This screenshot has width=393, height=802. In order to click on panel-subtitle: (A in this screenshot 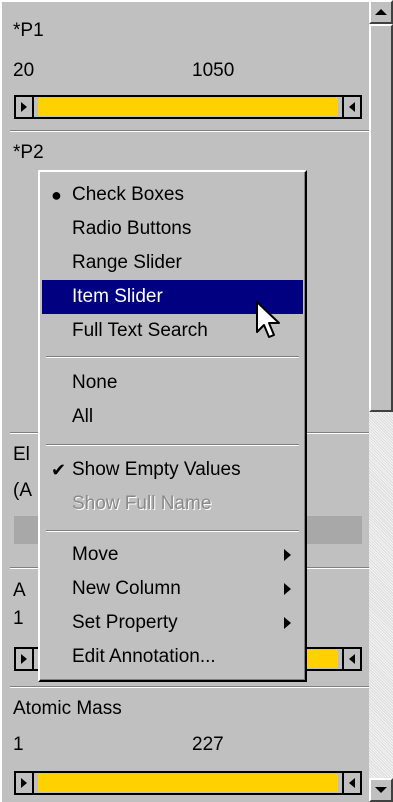, I will do `click(22, 490)`.